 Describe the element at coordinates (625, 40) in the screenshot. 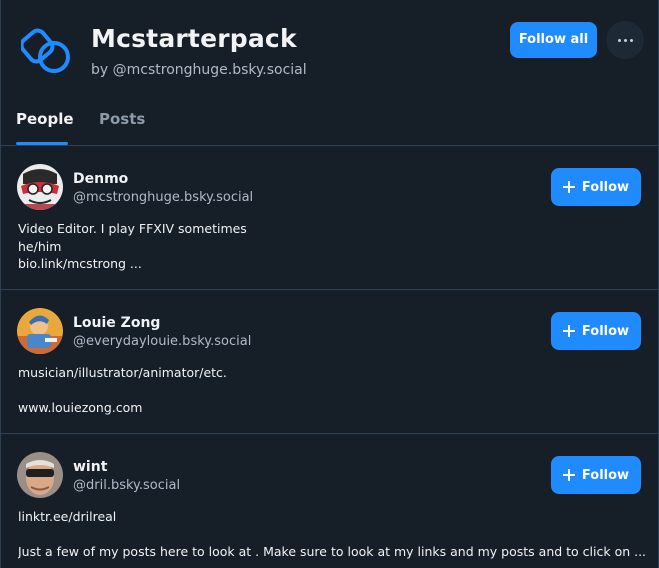

I see `more-options-button` at that location.